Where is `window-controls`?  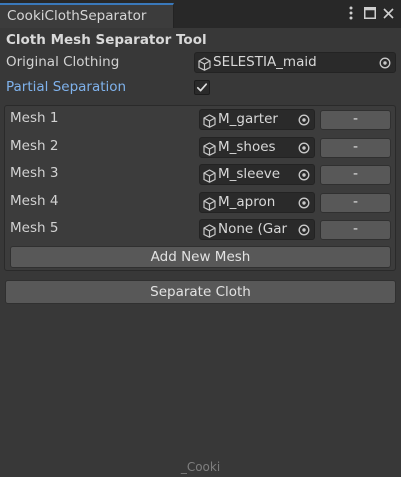 window-controls is located at coordinates (369, 13).